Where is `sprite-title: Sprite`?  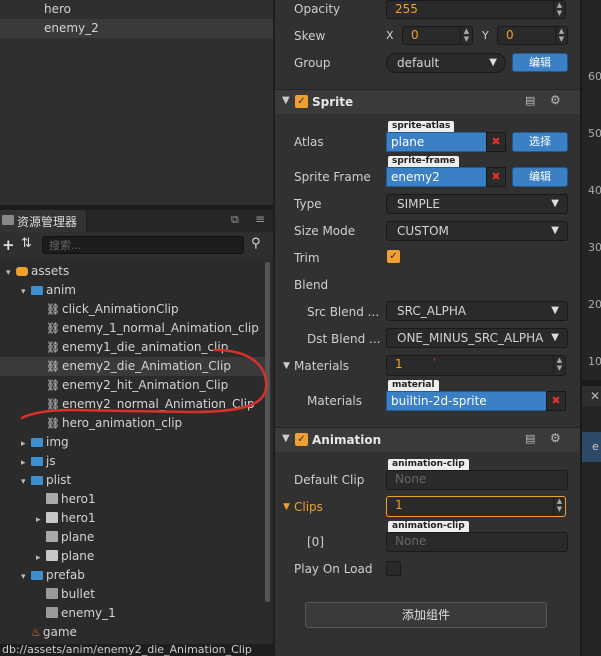 sprite-title: Sprite is located at coordinates (333, 102).